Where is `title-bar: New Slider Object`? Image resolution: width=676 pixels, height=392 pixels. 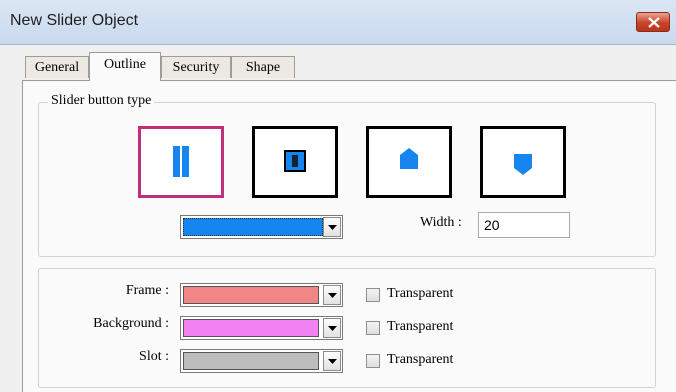 title-bar: New Slider Object is located at coordinates (338, 22).